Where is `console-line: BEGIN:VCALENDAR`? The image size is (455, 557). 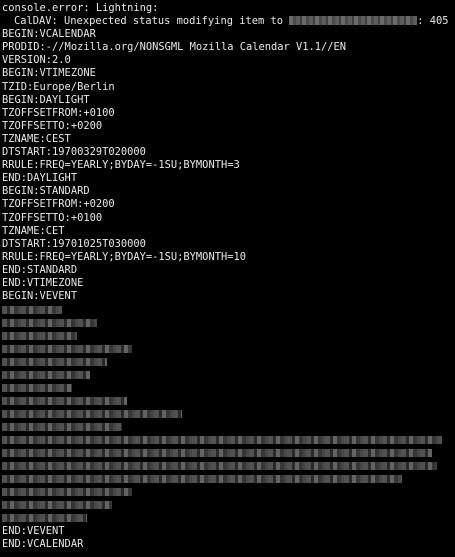
console-line: BEGIN:VCALENDAR is located at coordinates (49, 34).